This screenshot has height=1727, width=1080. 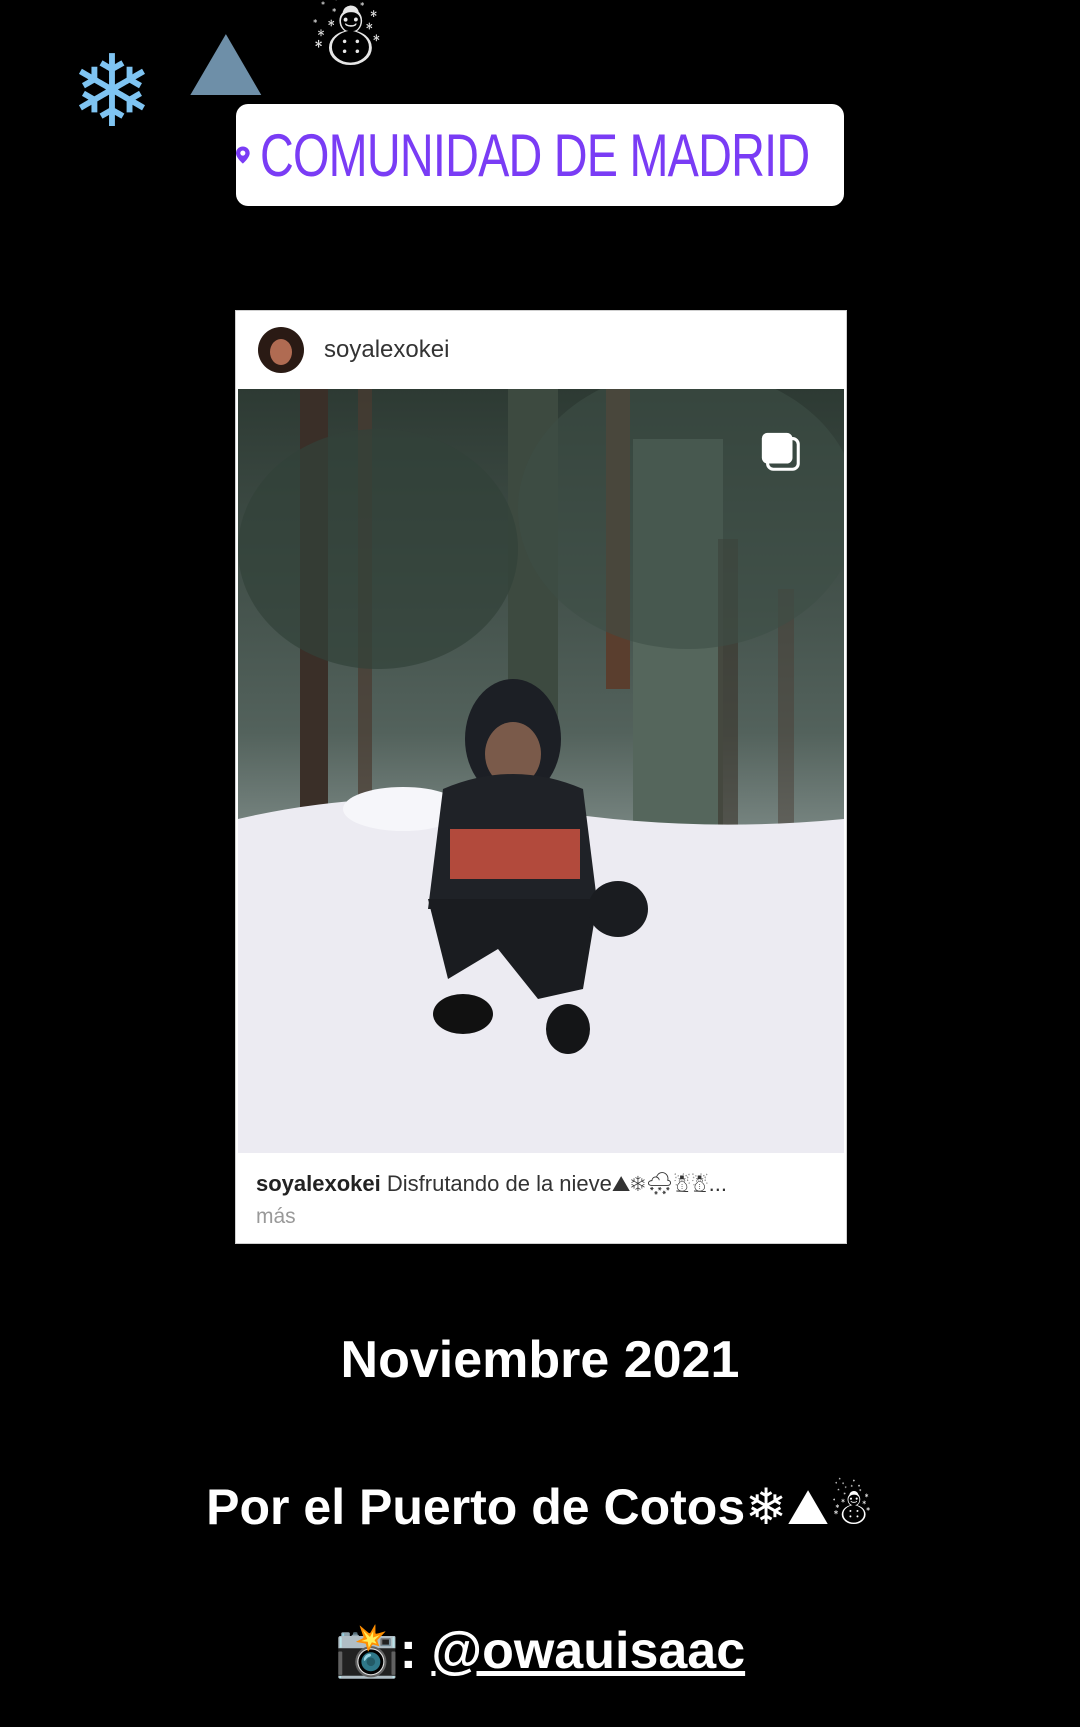 What do you see at coordinates (780, 451) in the screenshot?
I see `multiple-photos-icon` at bounding box center [780, 451].